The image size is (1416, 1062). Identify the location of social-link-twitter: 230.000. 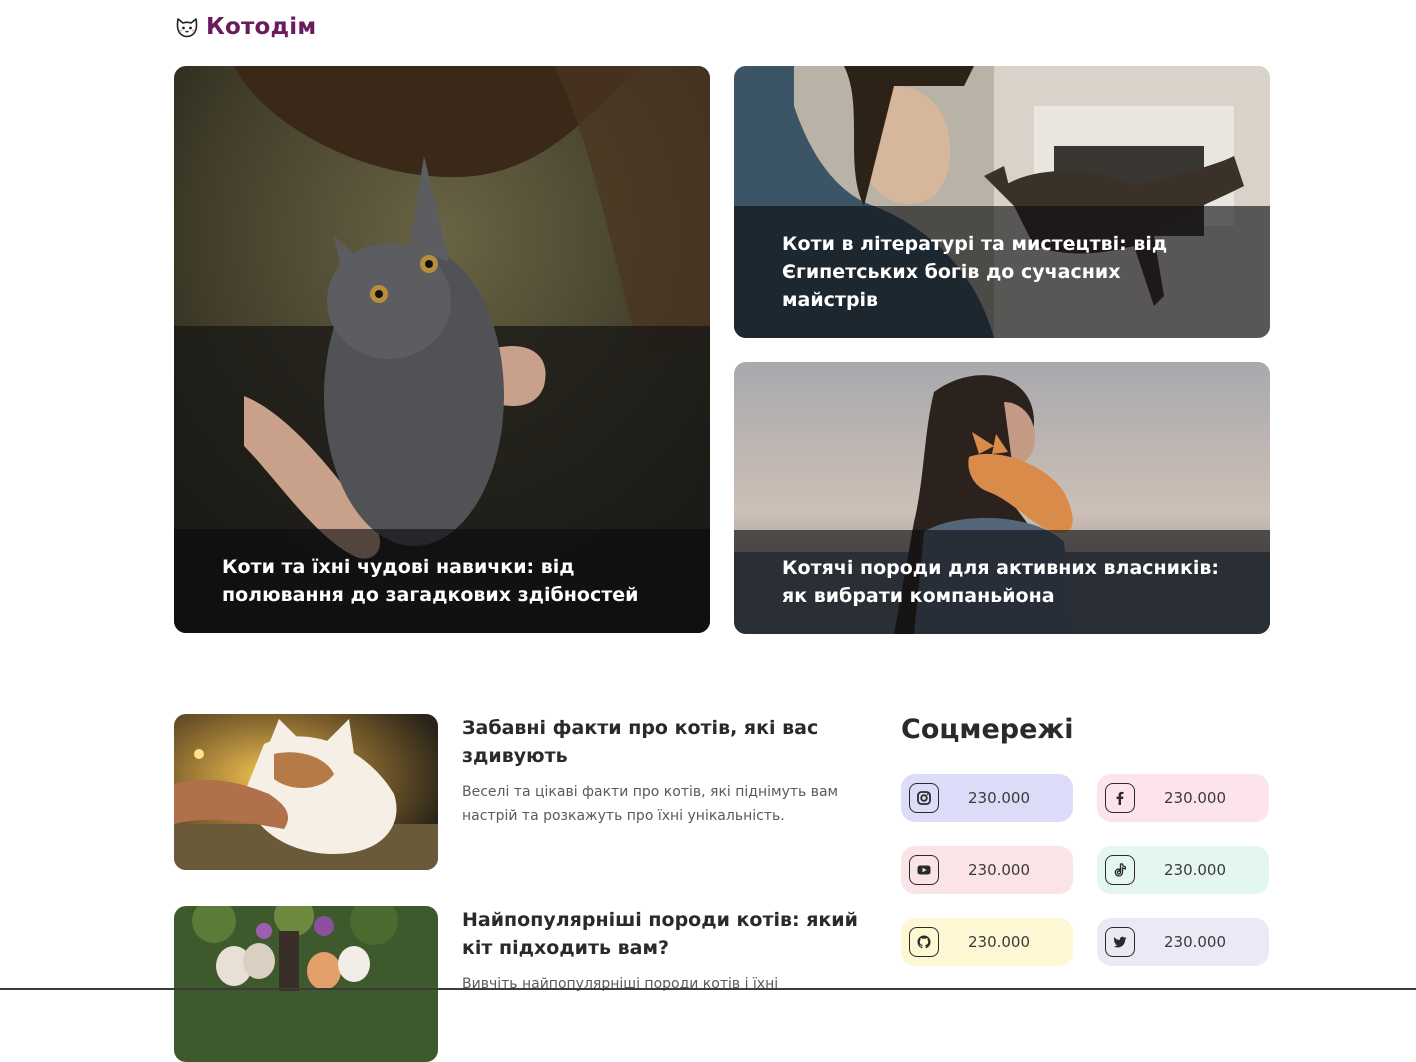
(1183, 942).